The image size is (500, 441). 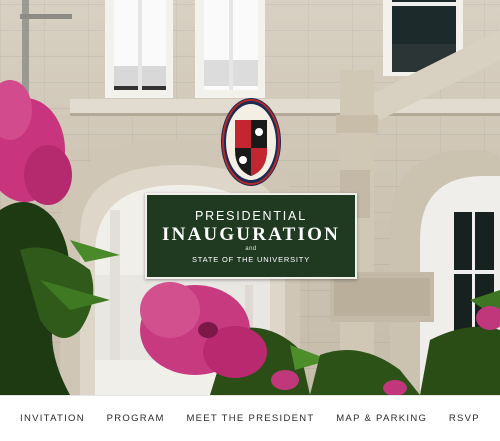 I want to click on nav-program: PROGRAM, so click(x=136, y=418).